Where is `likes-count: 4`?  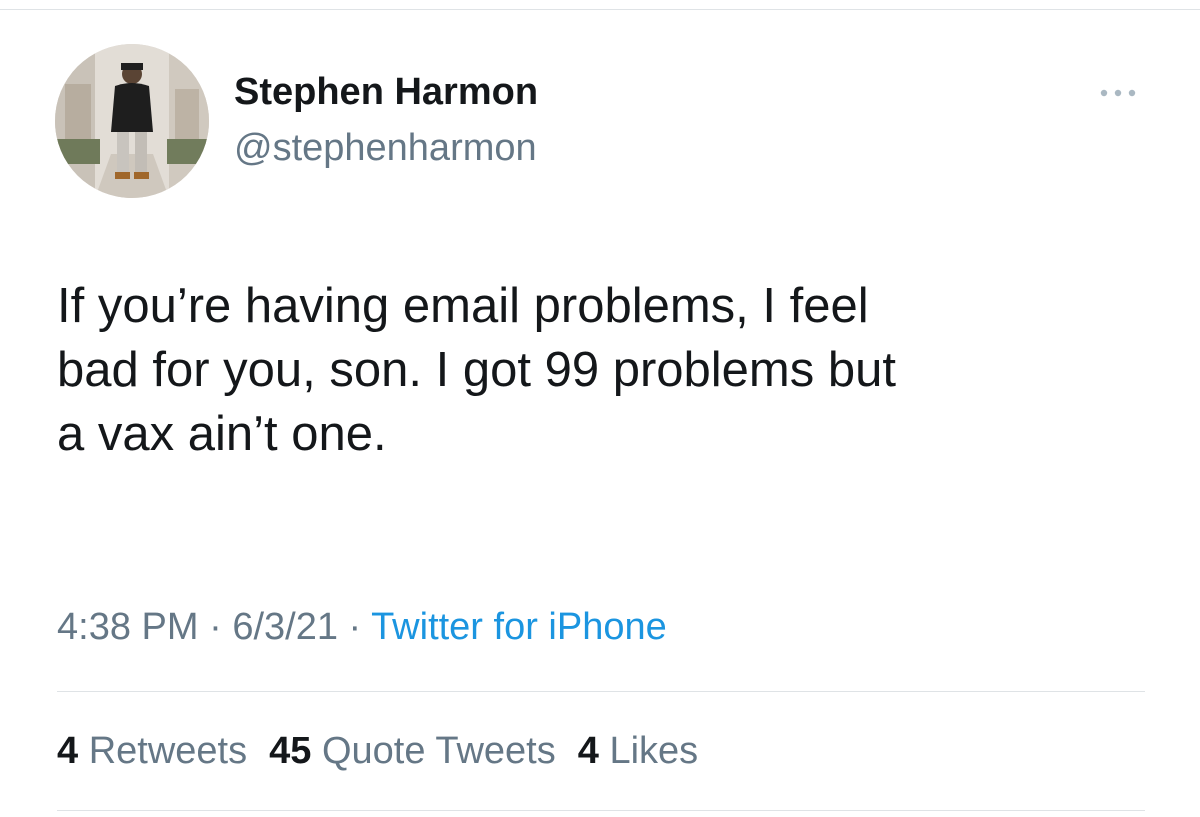 likes-count: 4 is located at coordinates (588, 751).